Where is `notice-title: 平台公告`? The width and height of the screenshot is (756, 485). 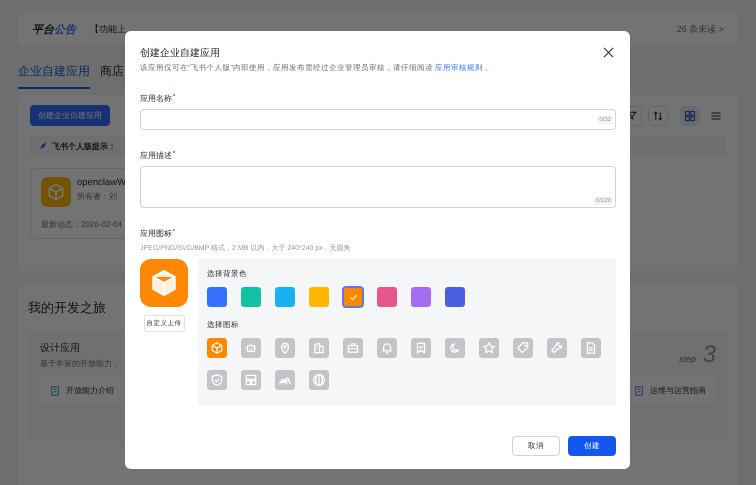 notice-title: 平台公告 is located at coordinates (54, 29).